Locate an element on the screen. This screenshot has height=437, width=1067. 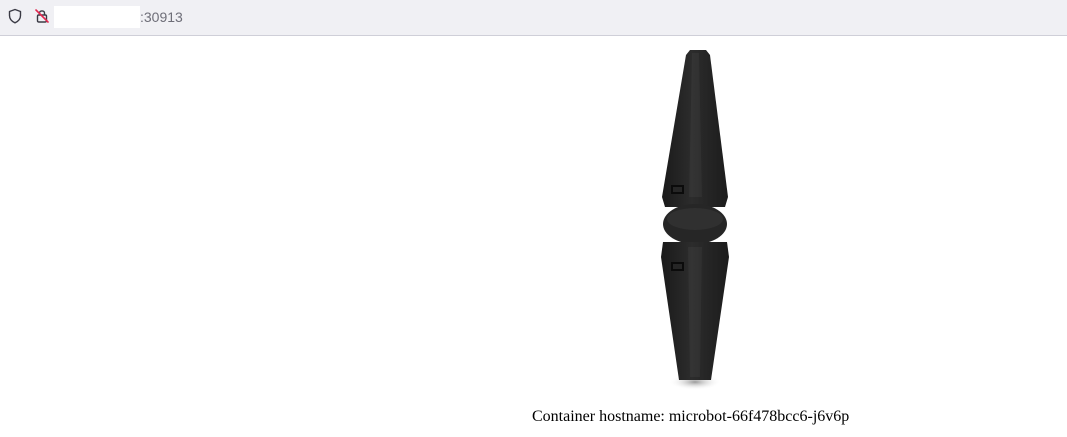
redacted-url-host is located at coordinates (97, 17).